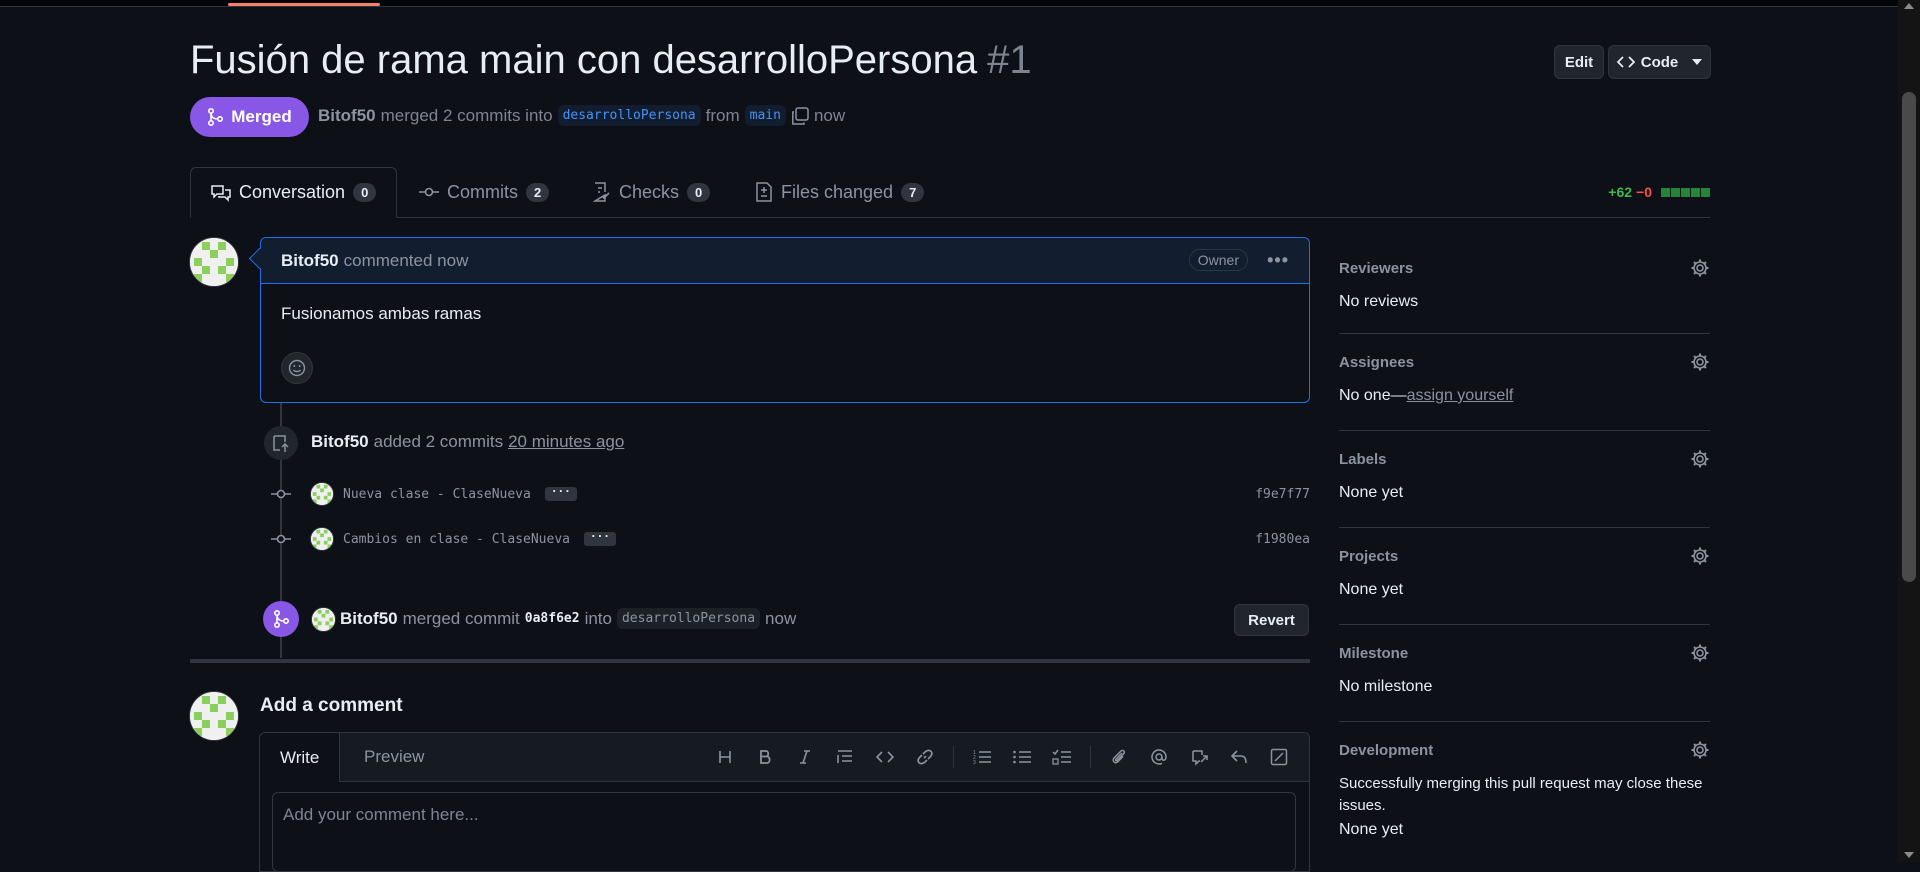 The height and width of the screenshot is (872, 1920). What do you see at coordinates (429, 192) in the screenshot?
I see `git-commit-icon` at bounding box center [429, 192].